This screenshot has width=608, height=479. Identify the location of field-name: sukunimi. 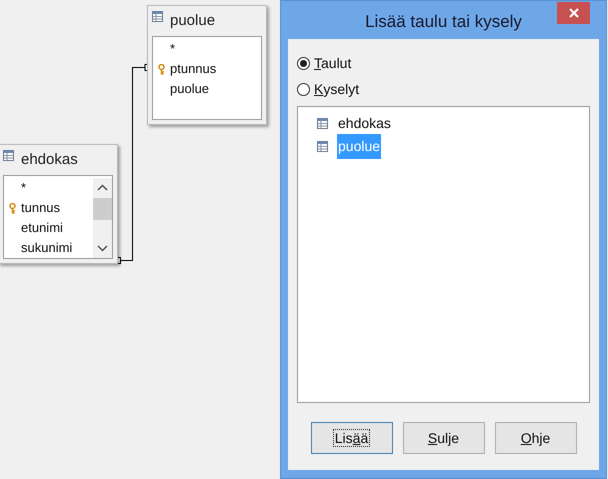
(46, 248).